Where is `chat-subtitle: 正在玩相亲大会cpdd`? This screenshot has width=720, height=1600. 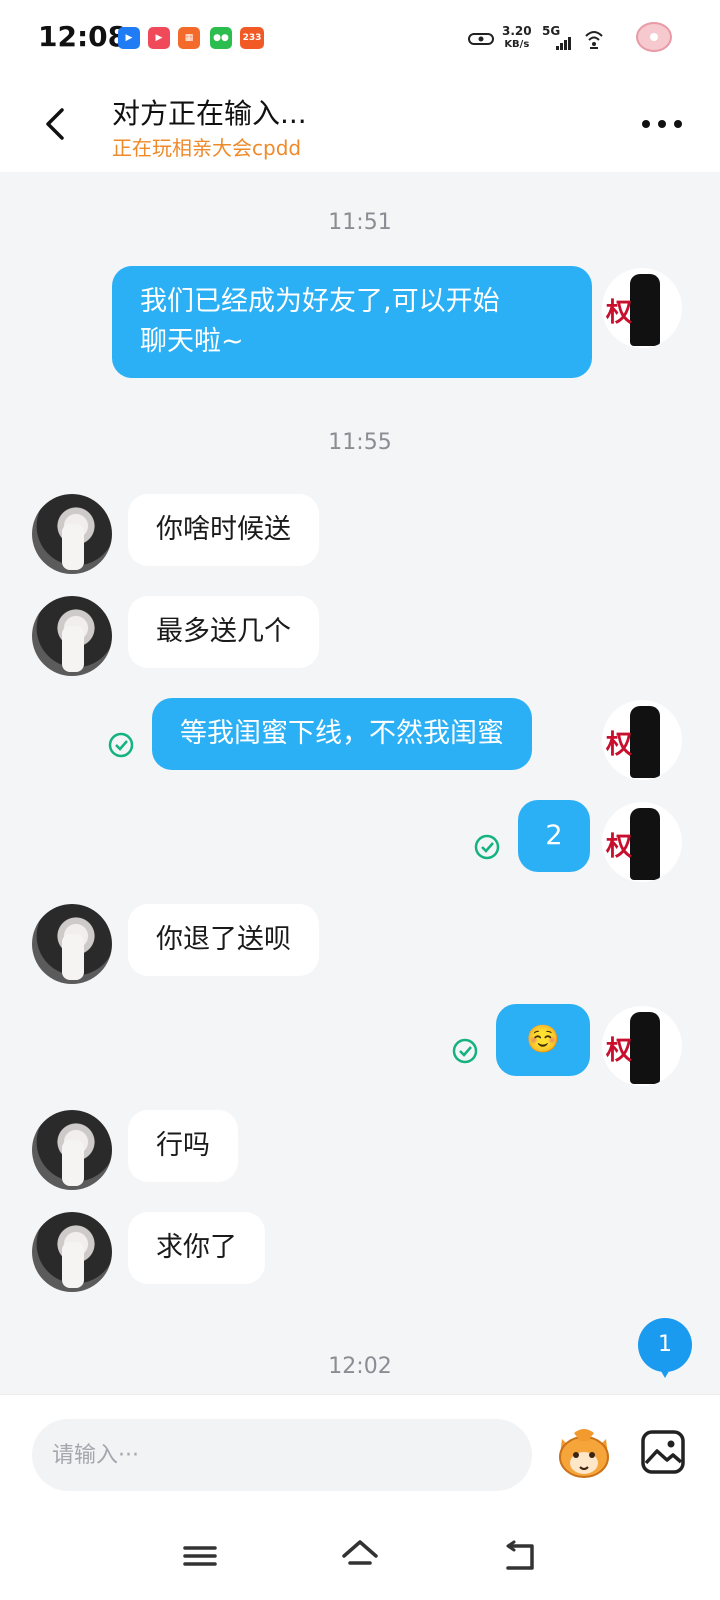
chat-subtitle: 正在玩相亲大会cpdd is located at coordinates (206, 146).